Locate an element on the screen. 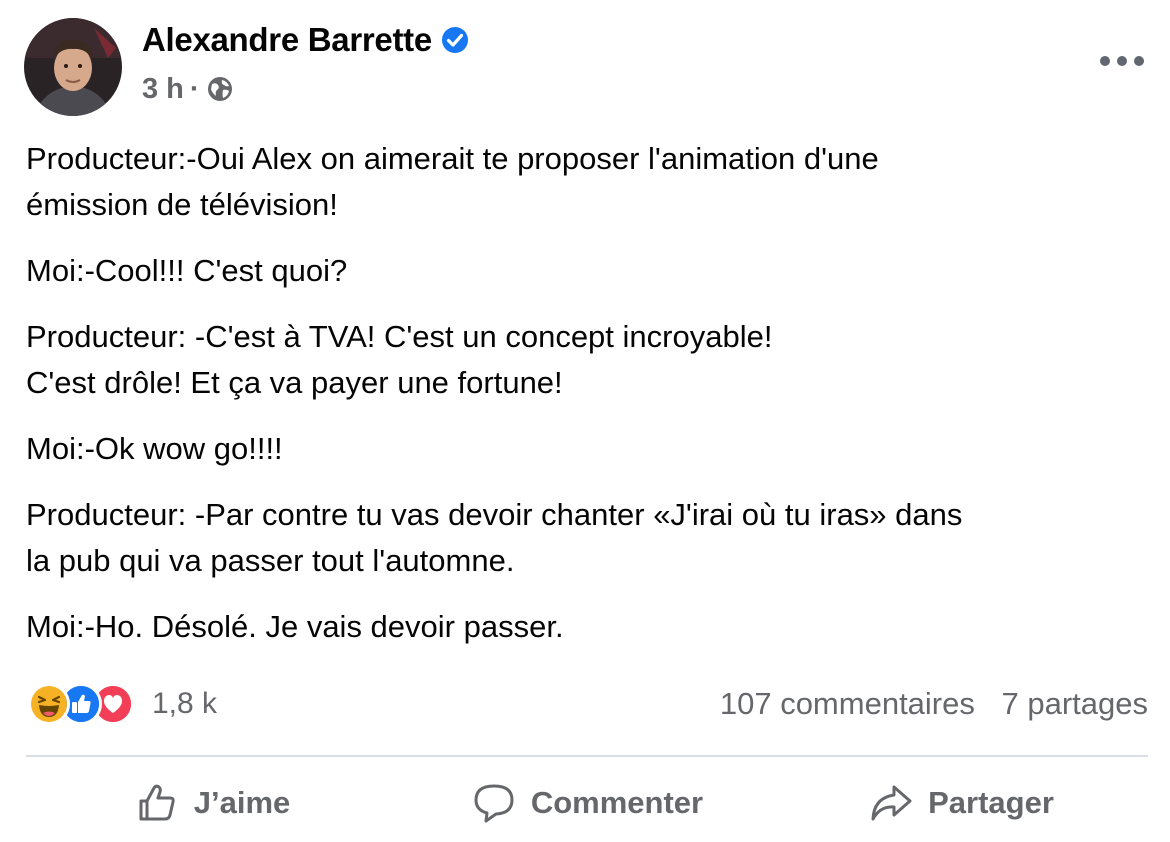 The height and width of the screenshot is (842, 1170). avatar is located at coordinates (73, 67).